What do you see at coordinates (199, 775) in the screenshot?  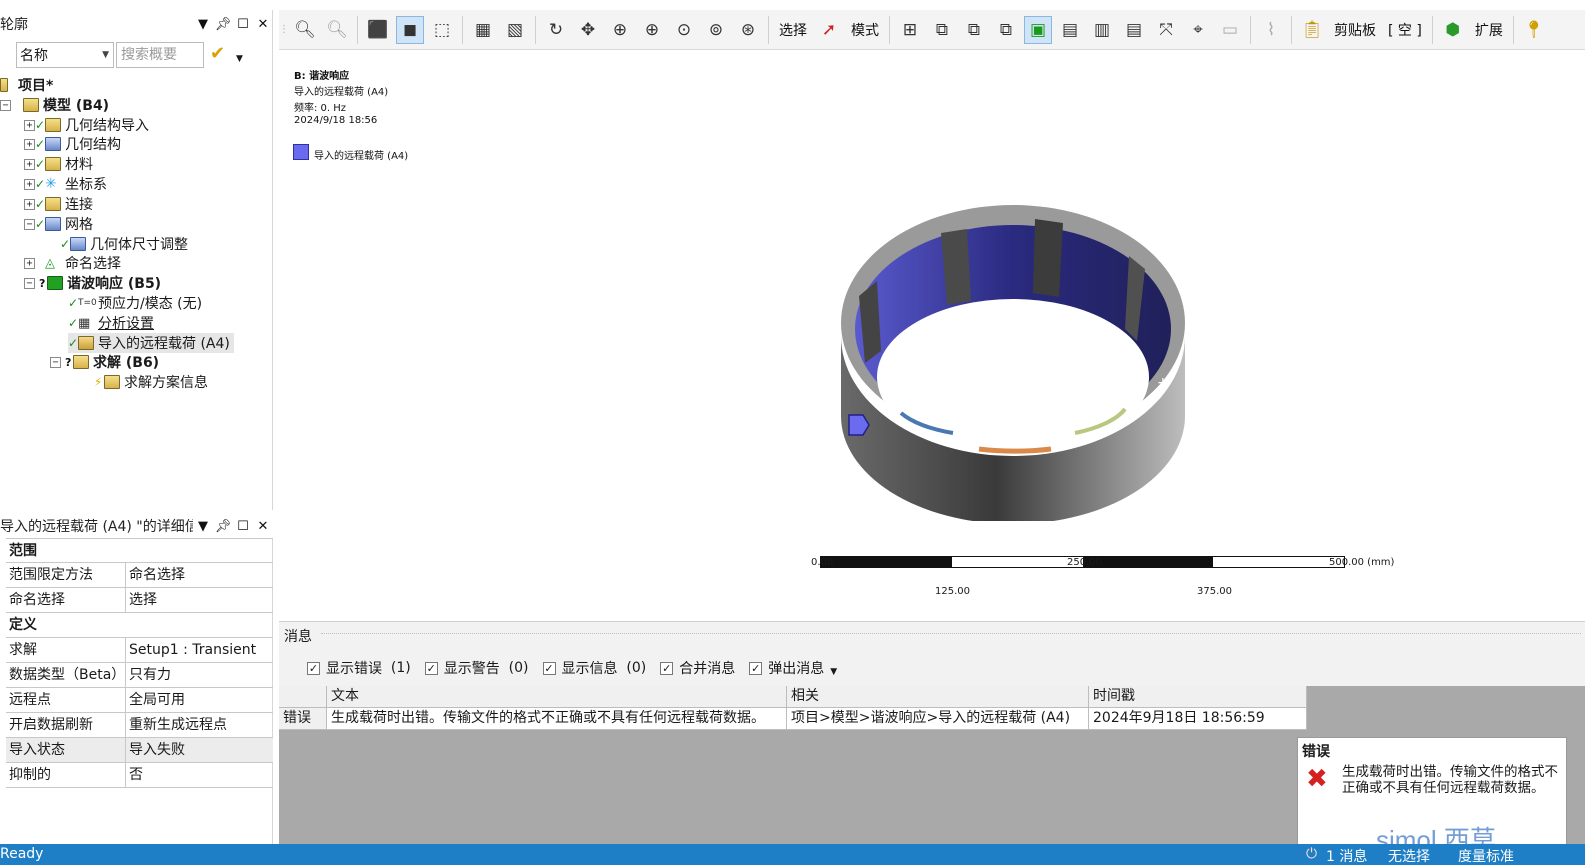 I see `details-value: 否` at bounding box center [199, 775].